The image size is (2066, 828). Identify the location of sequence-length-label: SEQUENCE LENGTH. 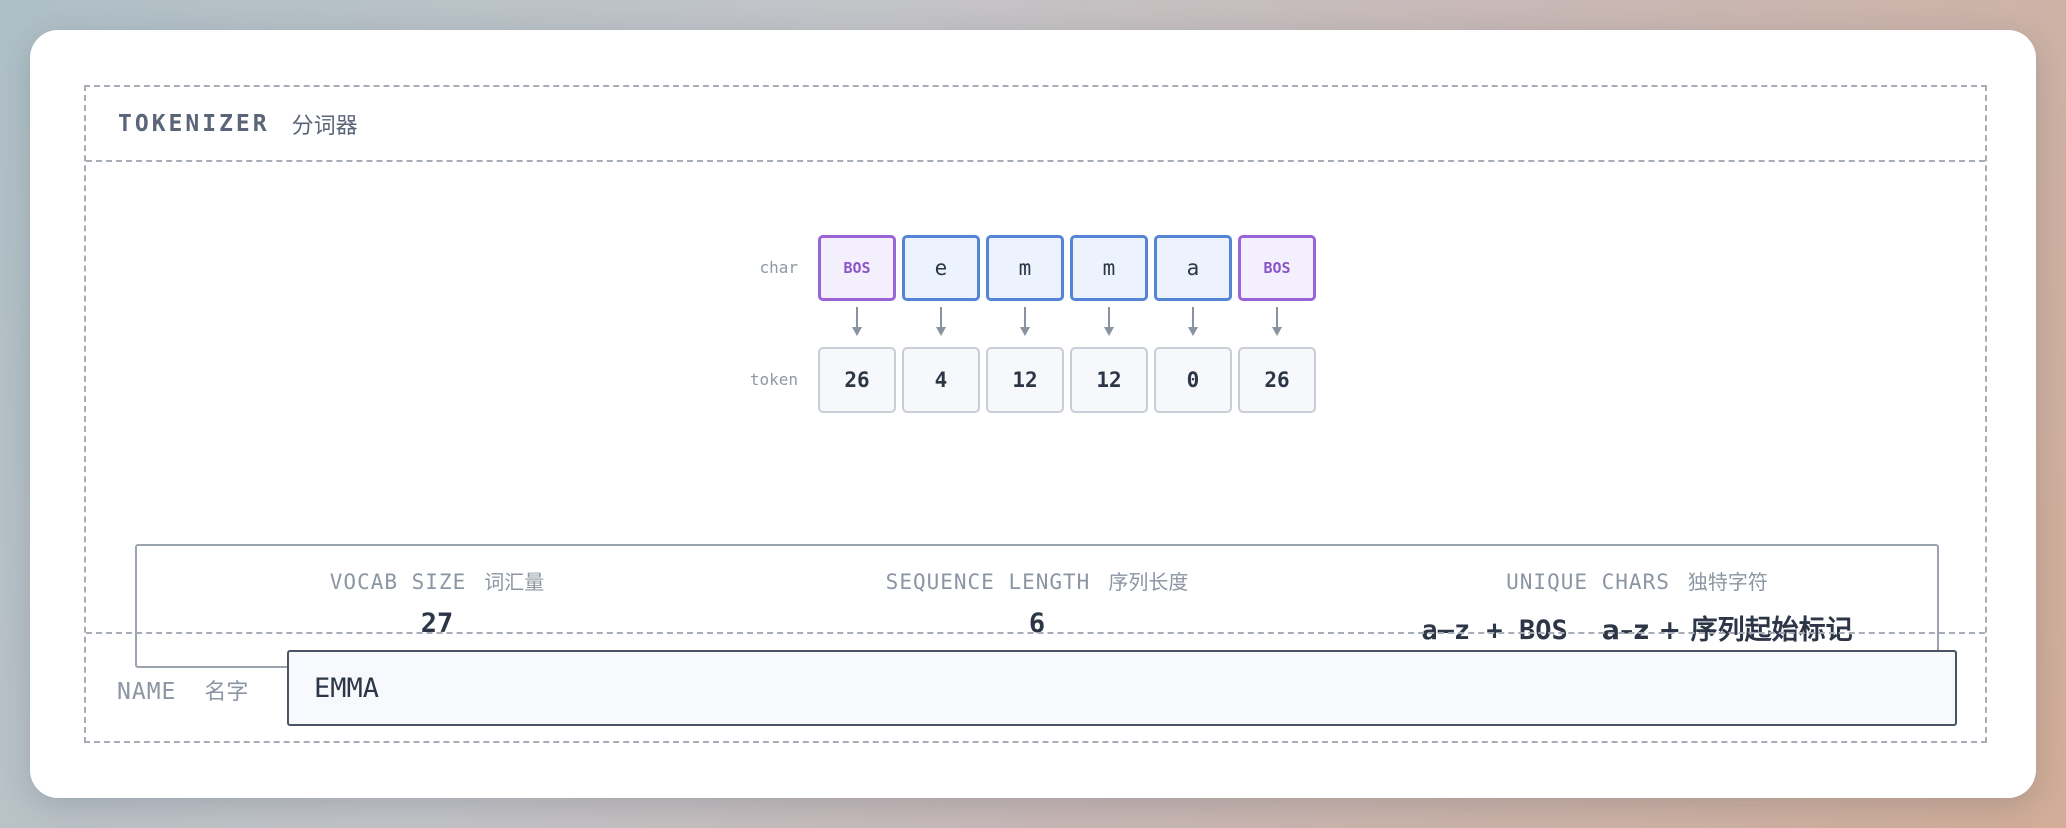
(988, 582).